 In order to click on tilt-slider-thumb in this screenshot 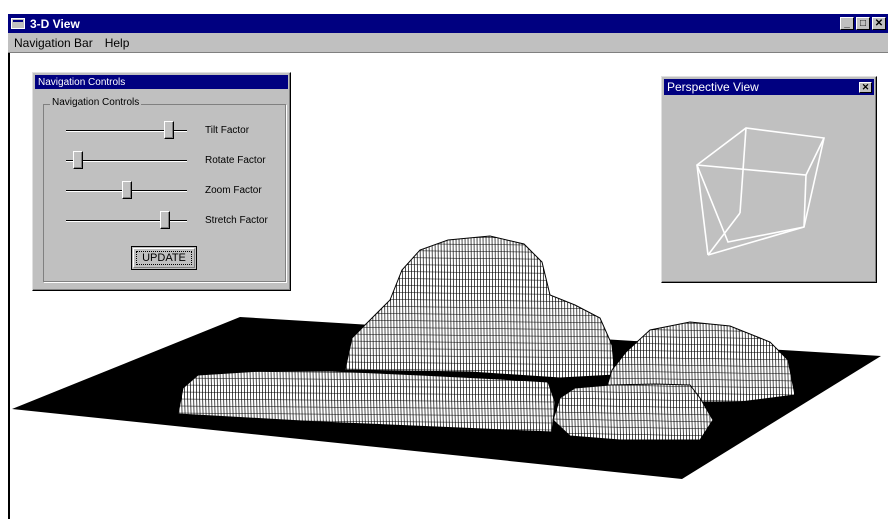, I will do `click(168, 130)`.